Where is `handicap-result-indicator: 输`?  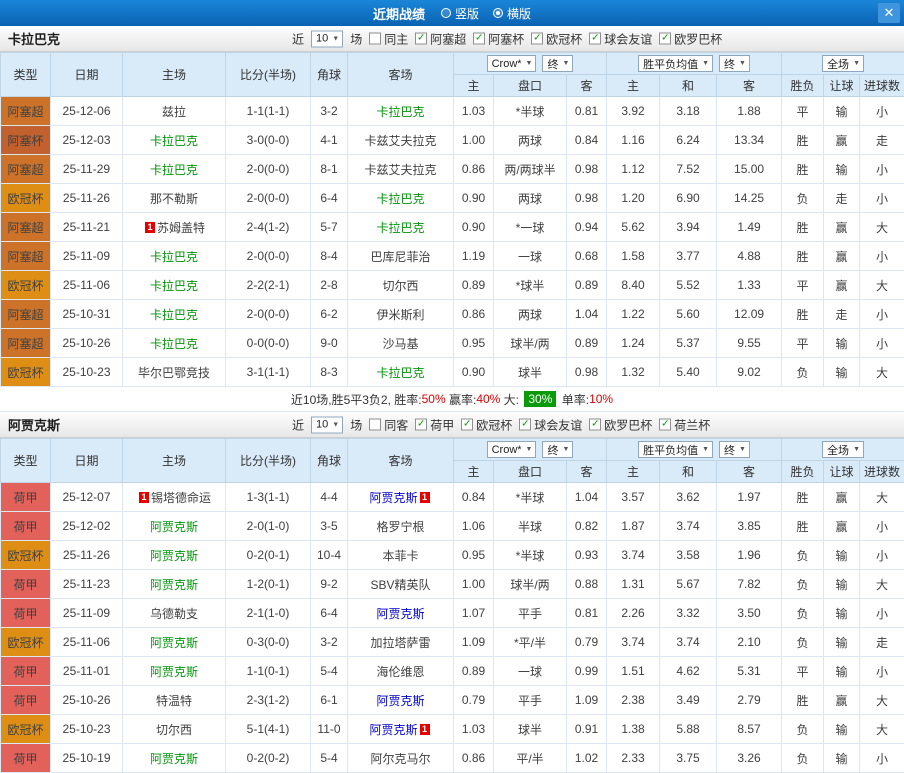
handicap-result-indicator: 输 is located at coordinates (842, 671).